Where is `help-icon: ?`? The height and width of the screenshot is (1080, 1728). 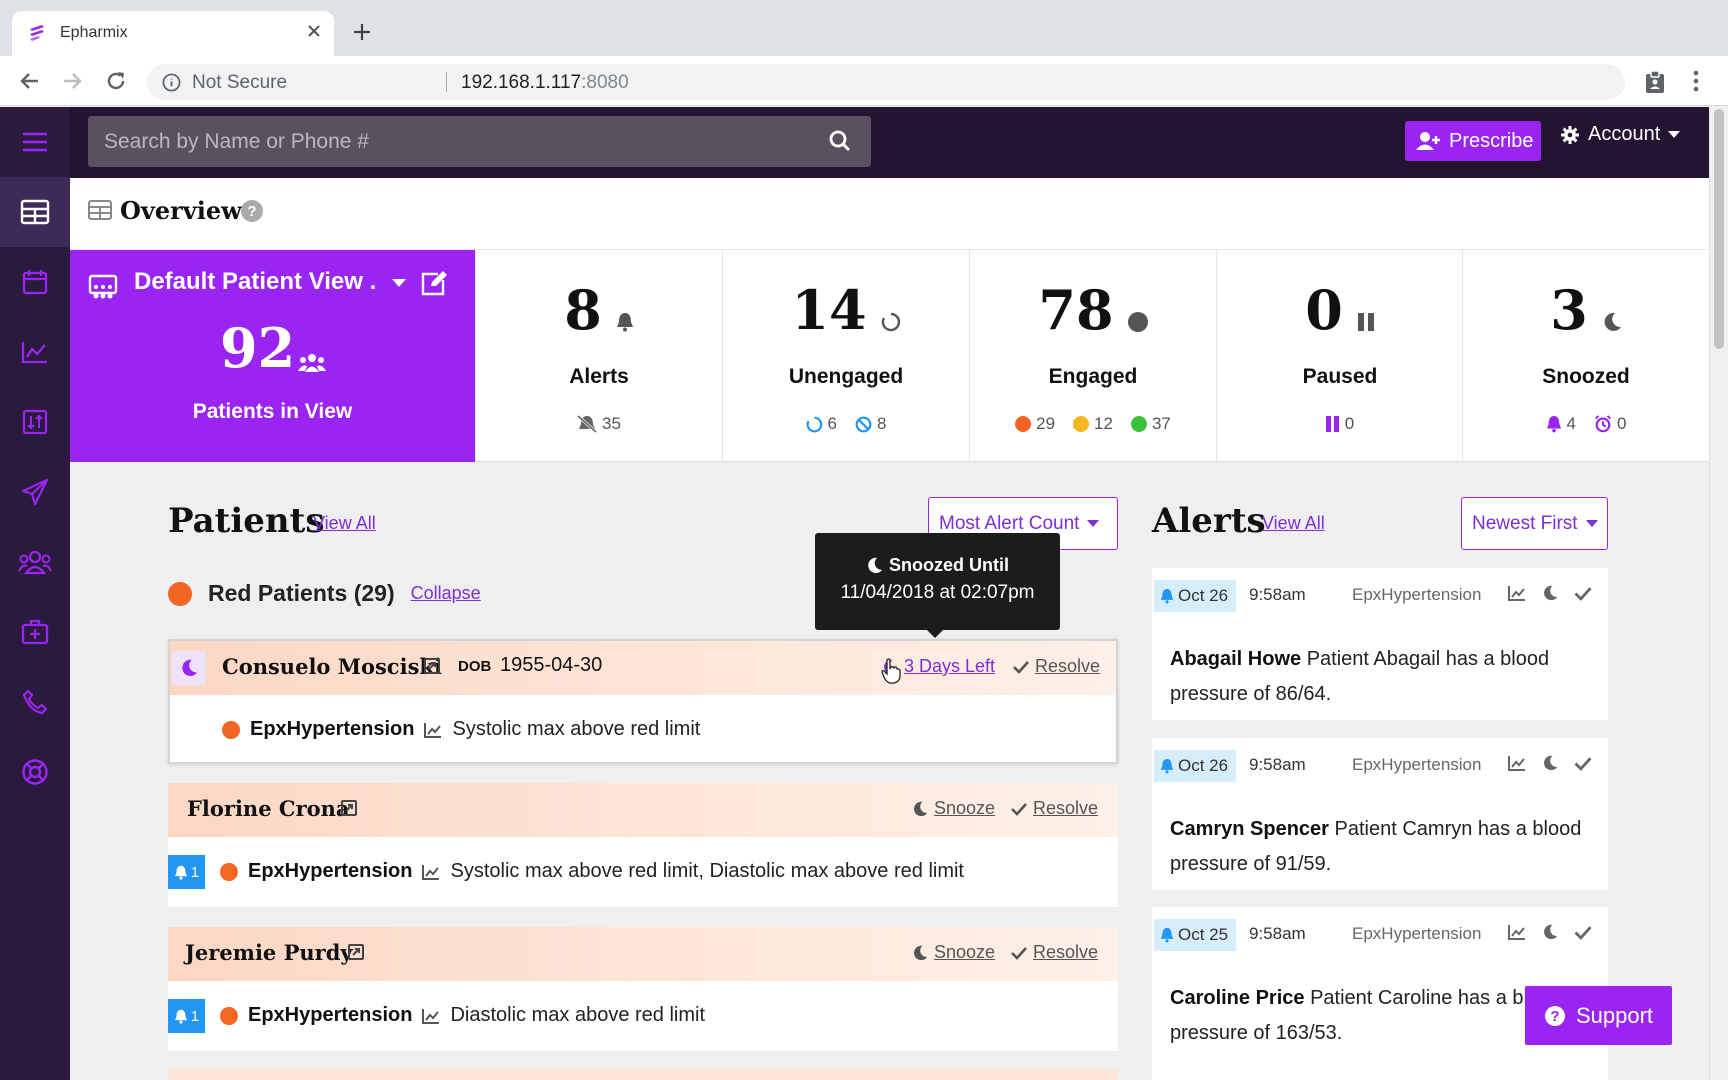
help-icon: ? is located at coordinates (252, 211).